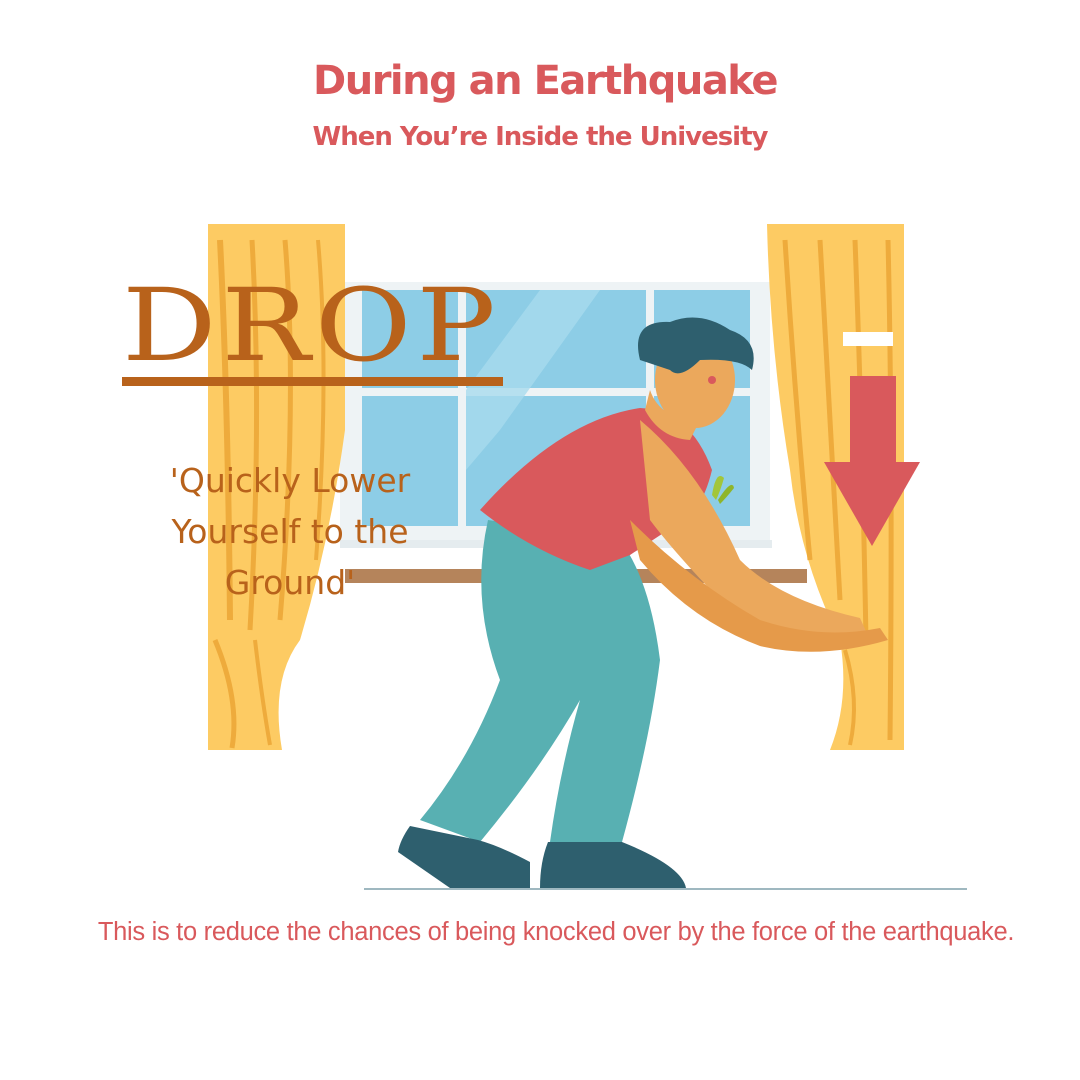 The height and width of the screenshot is (1080, 1080). I want to click on drop-underline, so click(312, 381).